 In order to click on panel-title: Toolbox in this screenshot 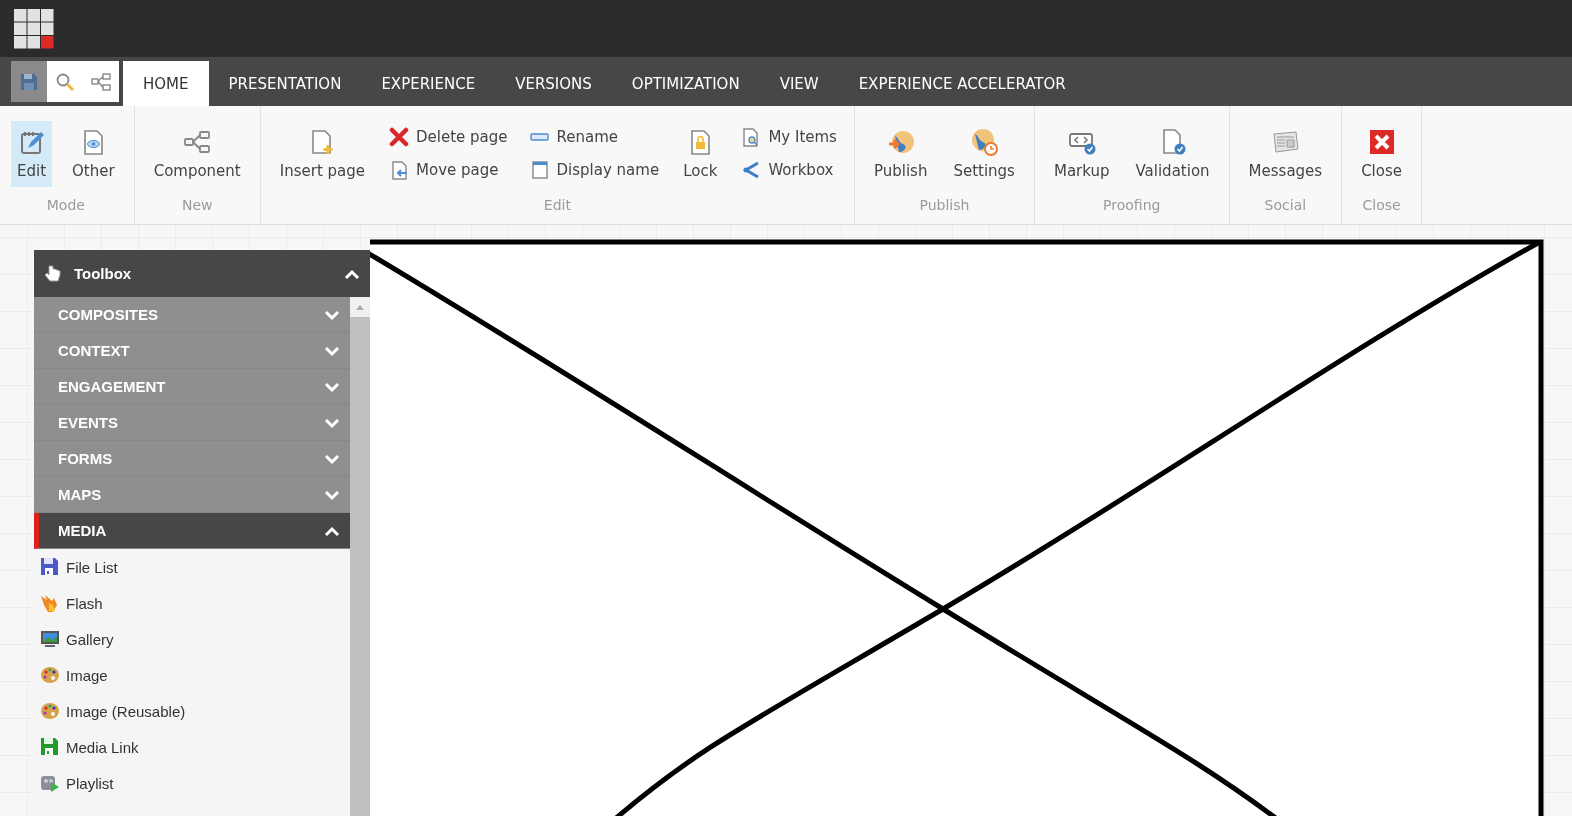, I will do `click(103, 273)`.